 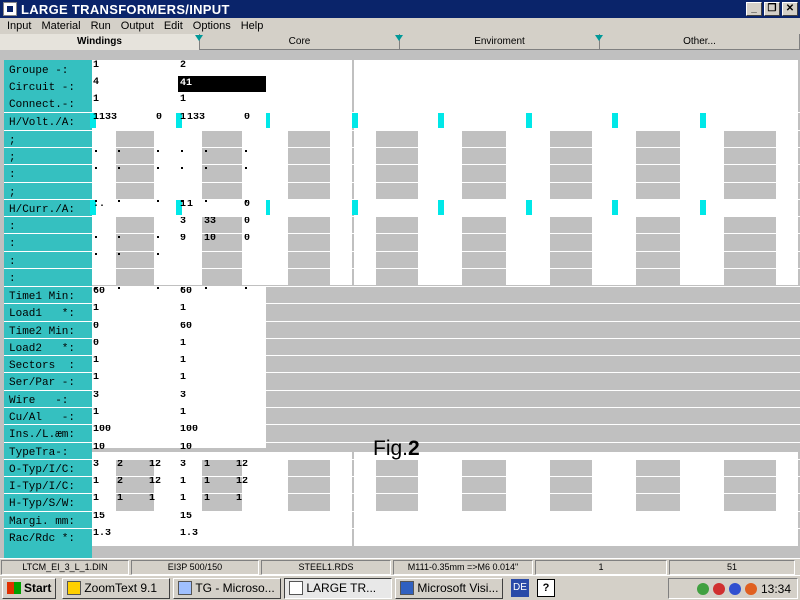 What do you see at coordinates (60, 26) in the screenshot?
I see `menu-material: Material` at bounding box center [60, 26].